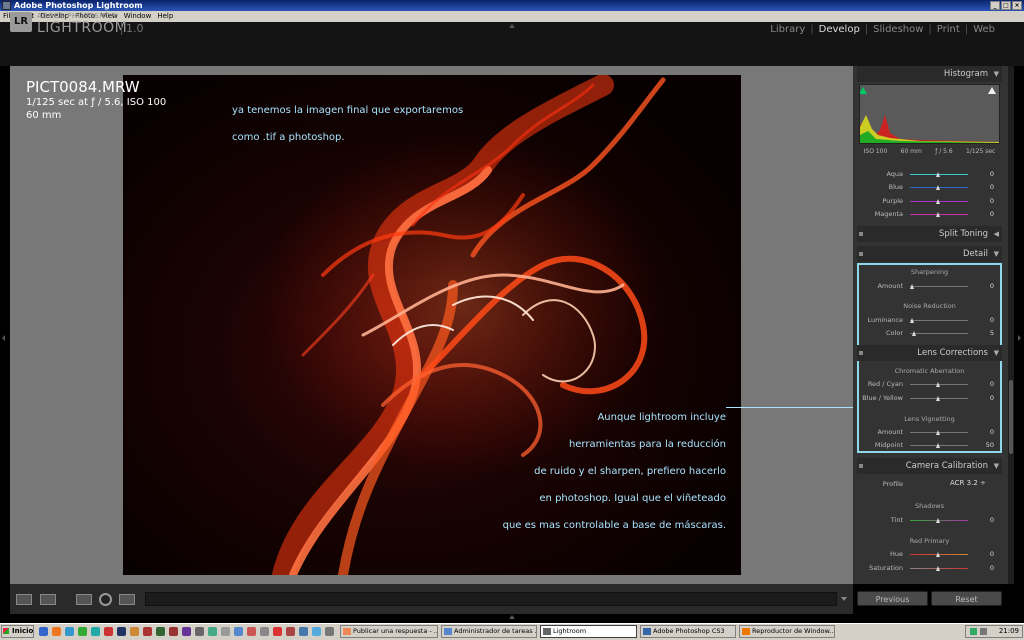 This screenshot has width=1024, height=640. What do you see at coordinates (588, 631) in the screenshot?
I see `task-lightroom: Lightroom` at bounding box center [588, 631].